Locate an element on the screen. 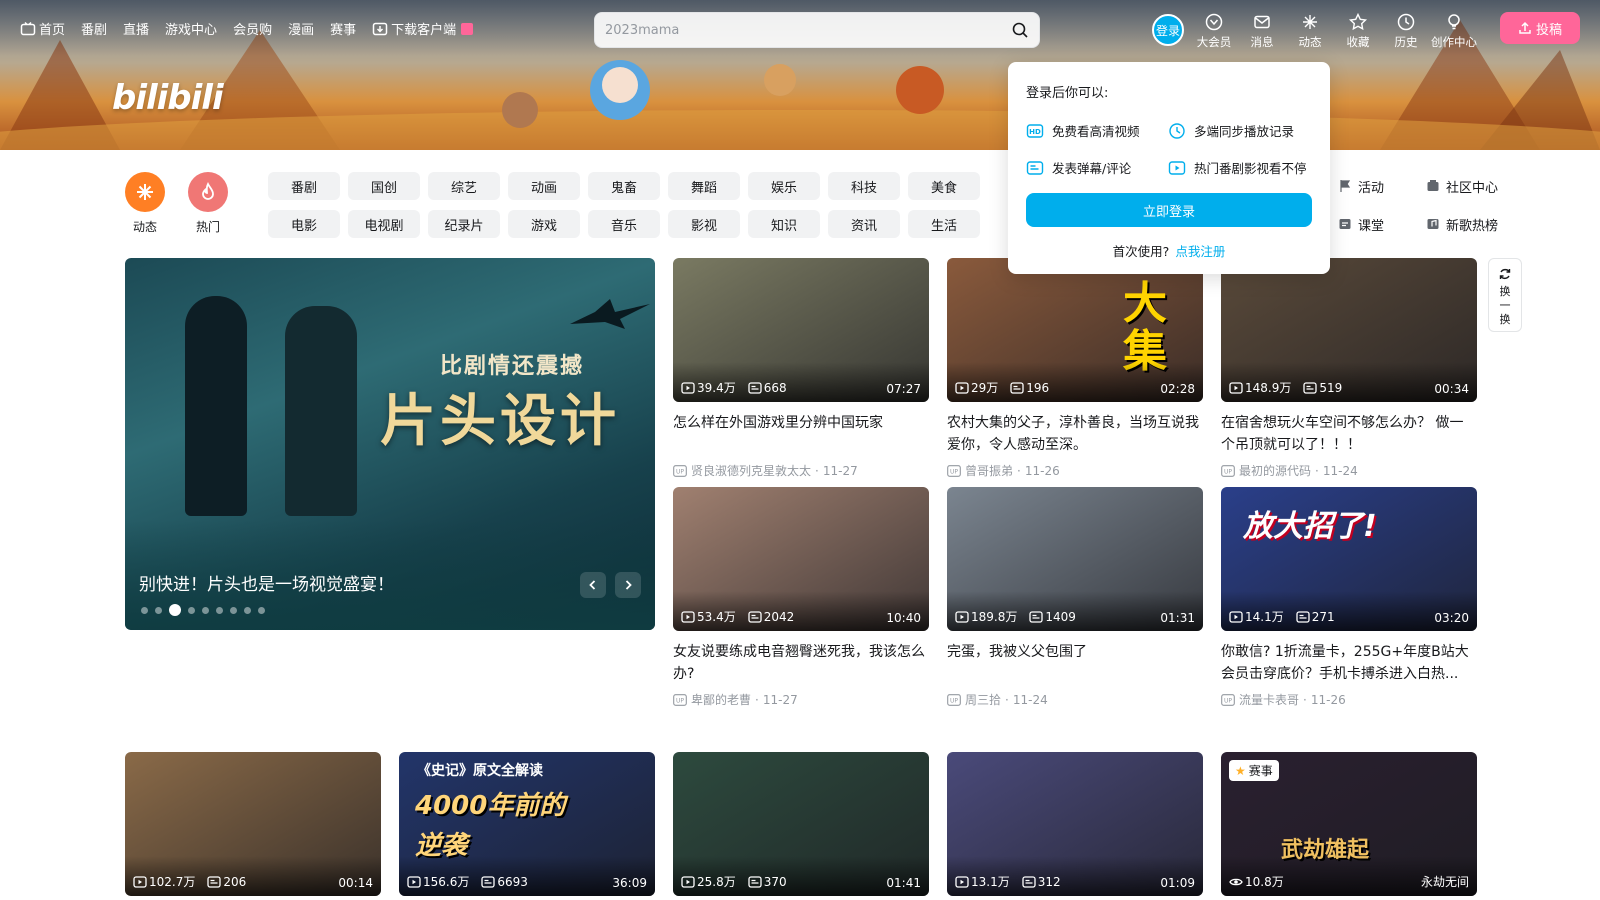 The width and height of the screenshot is (1600, 900). channel-chip: 综艺 is located at coordinates (464, 186).